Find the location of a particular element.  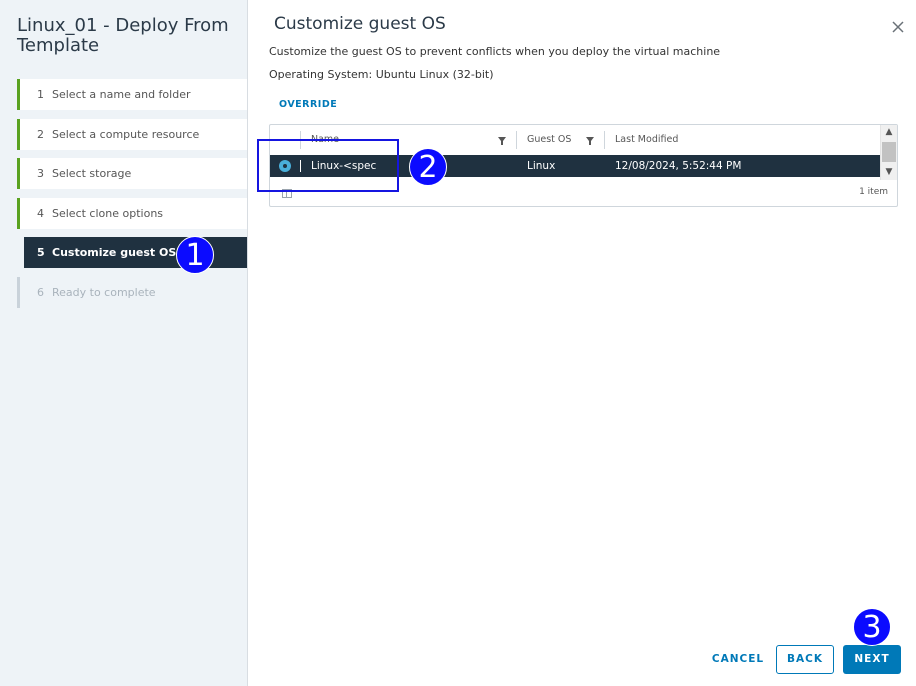

step-number: 3 is located at coordinates (40, 173).